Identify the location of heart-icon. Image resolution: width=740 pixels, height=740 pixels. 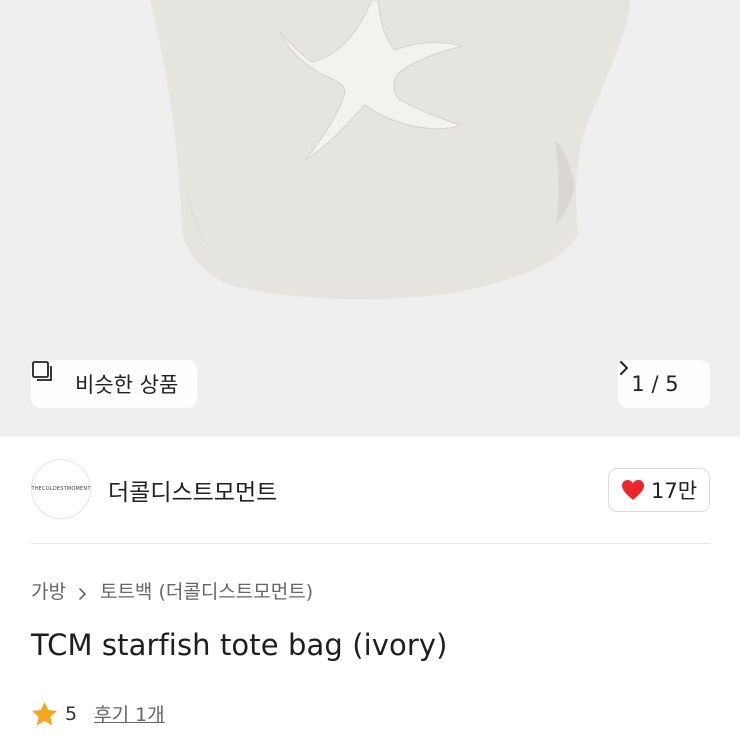
(633, 490).